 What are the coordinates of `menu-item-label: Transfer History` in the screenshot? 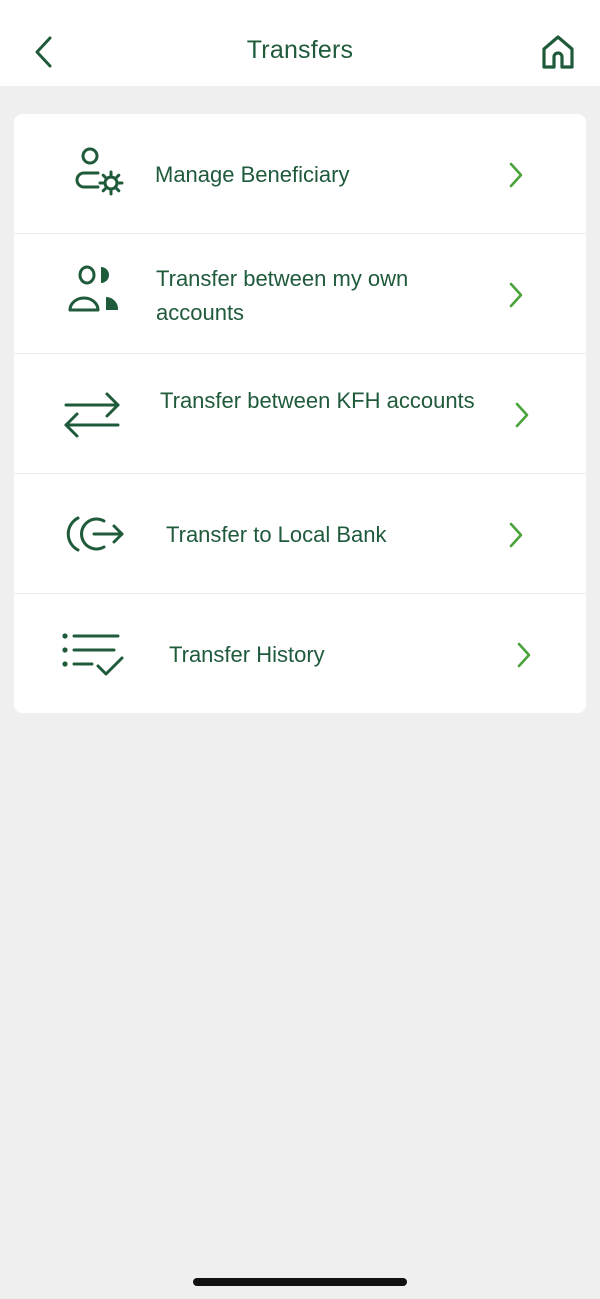 It's located at (247, 654).